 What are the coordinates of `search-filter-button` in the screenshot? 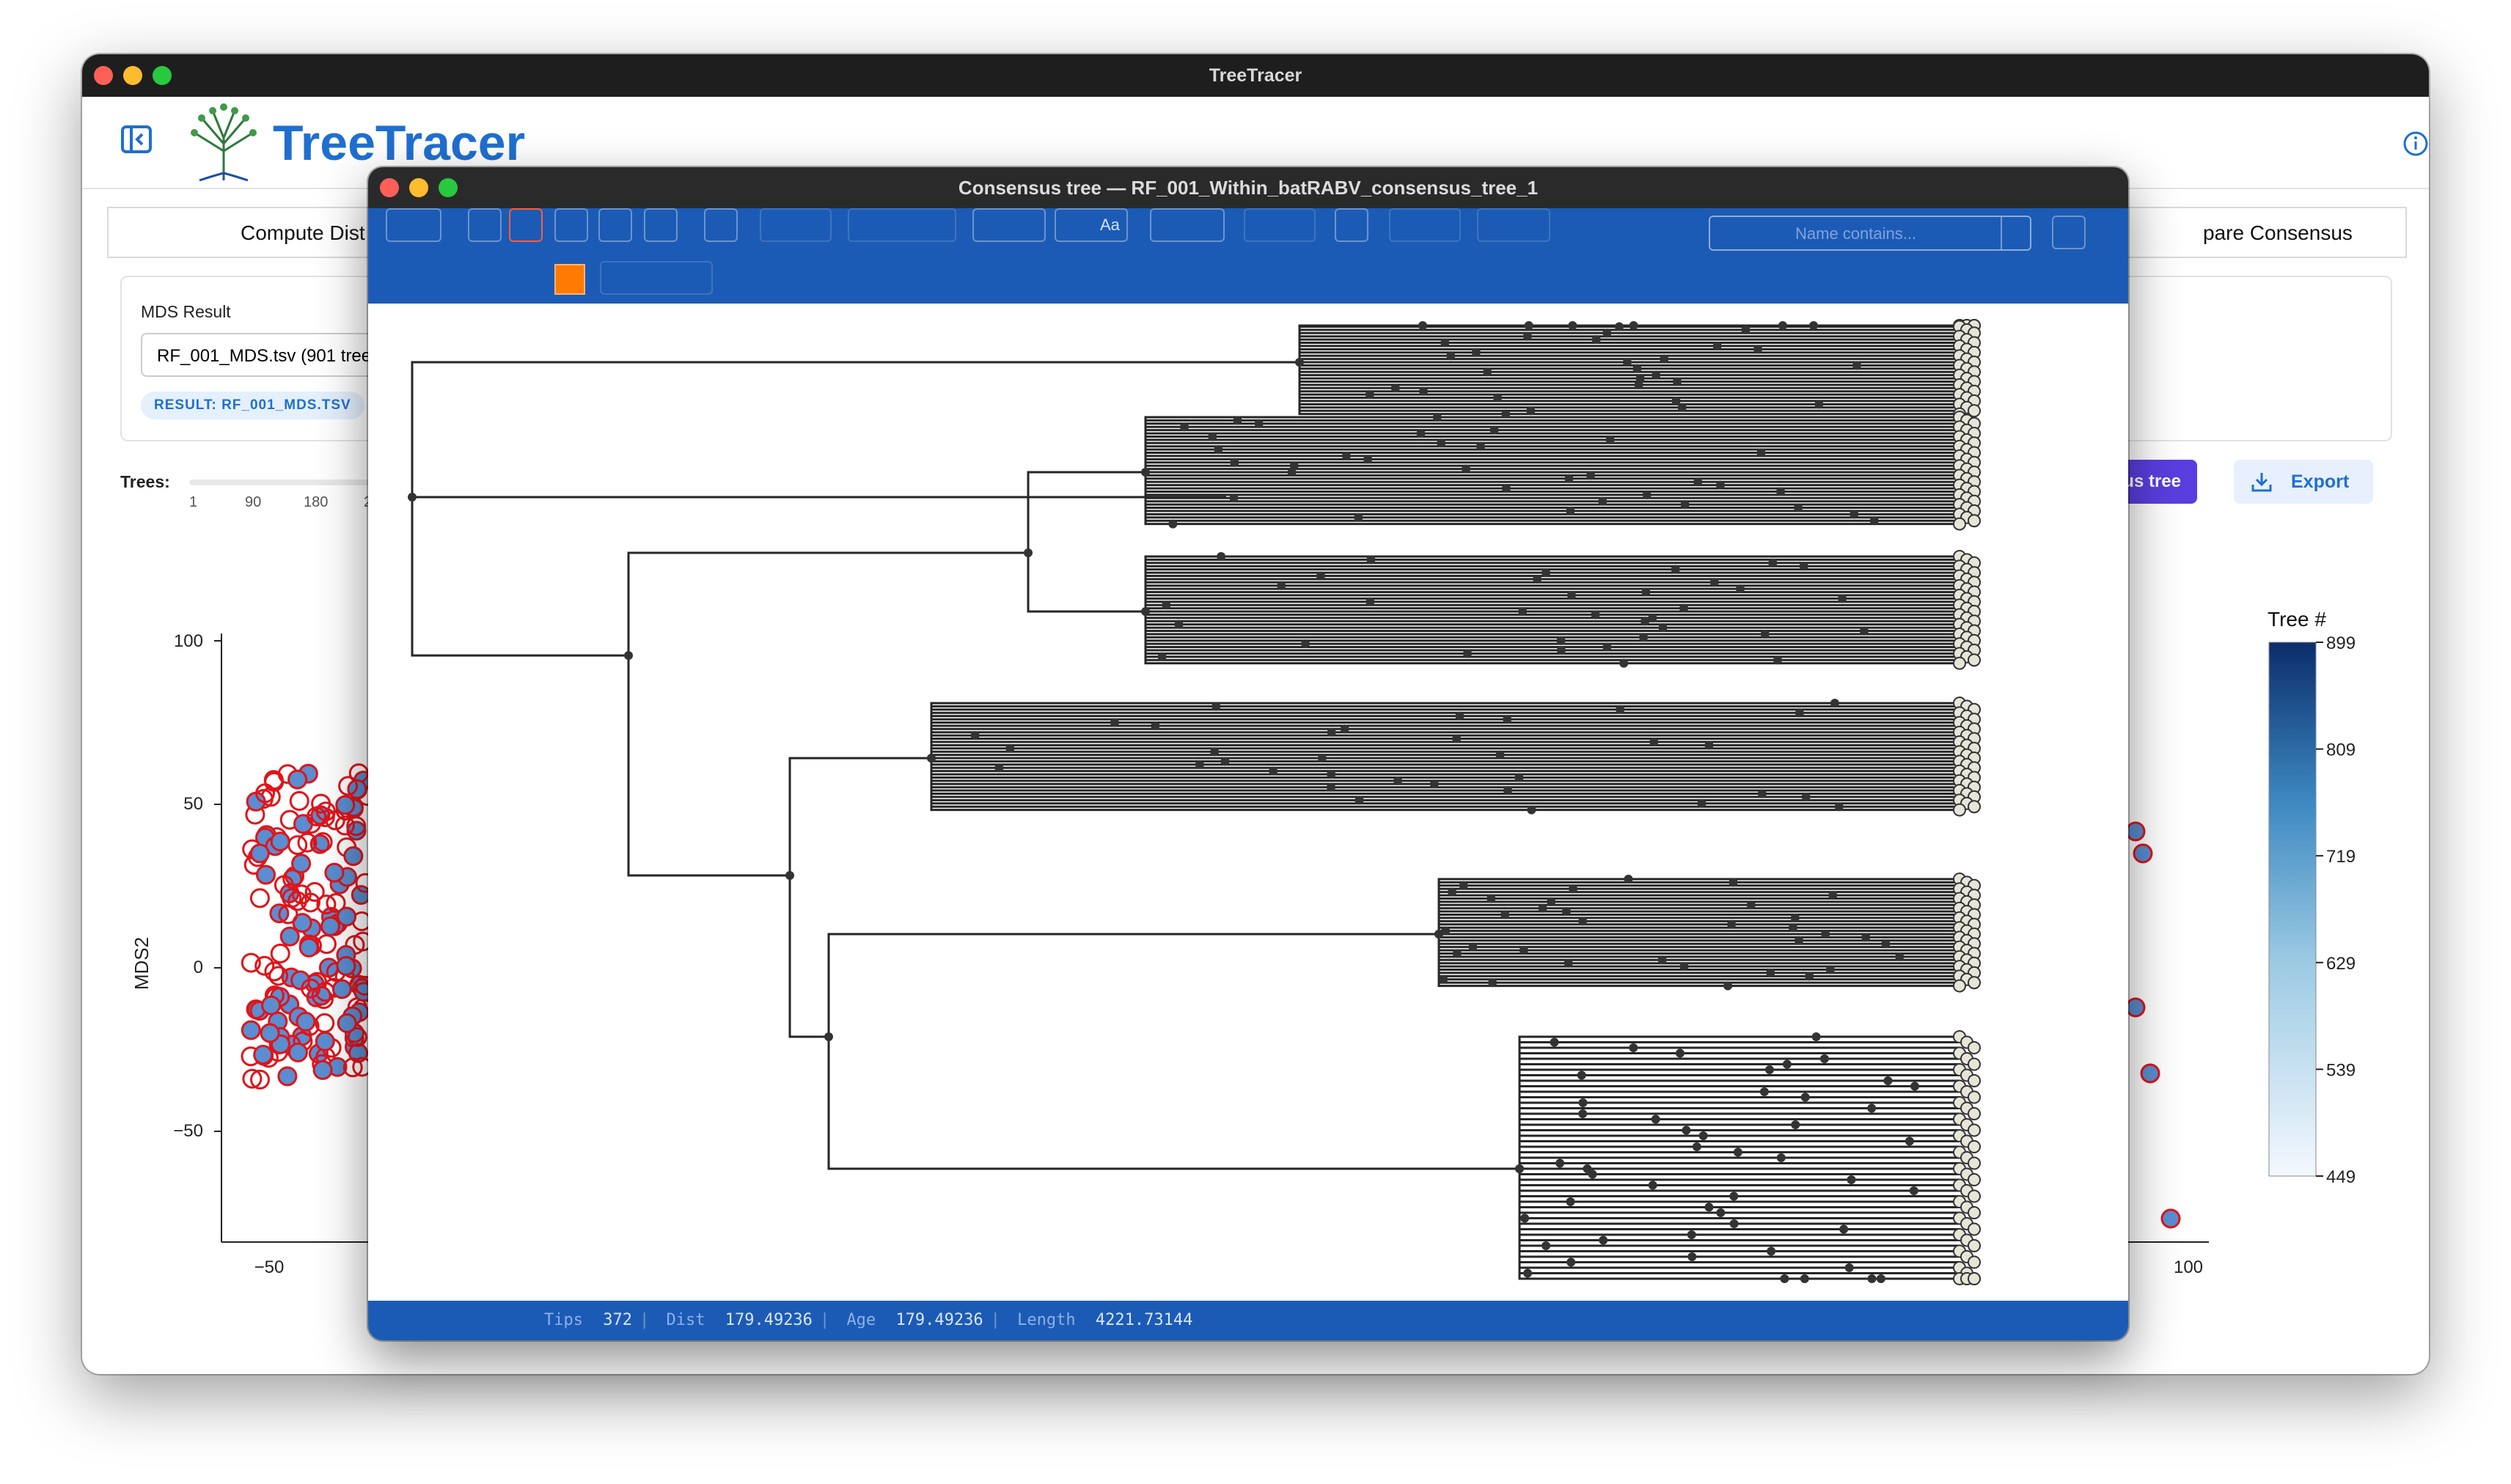 It's located at (2069, 232).